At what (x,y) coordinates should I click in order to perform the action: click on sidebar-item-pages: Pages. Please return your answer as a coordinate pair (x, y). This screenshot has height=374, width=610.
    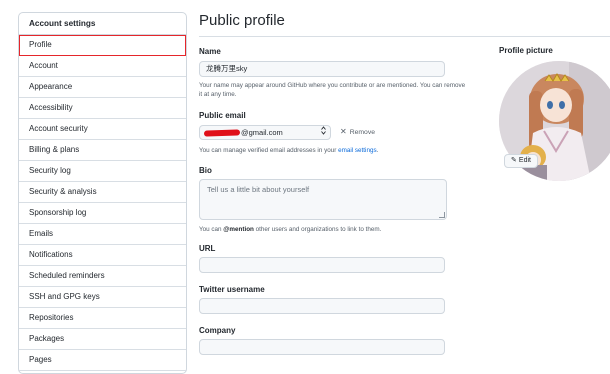
    Looking at the image, I should click on (102, 360).